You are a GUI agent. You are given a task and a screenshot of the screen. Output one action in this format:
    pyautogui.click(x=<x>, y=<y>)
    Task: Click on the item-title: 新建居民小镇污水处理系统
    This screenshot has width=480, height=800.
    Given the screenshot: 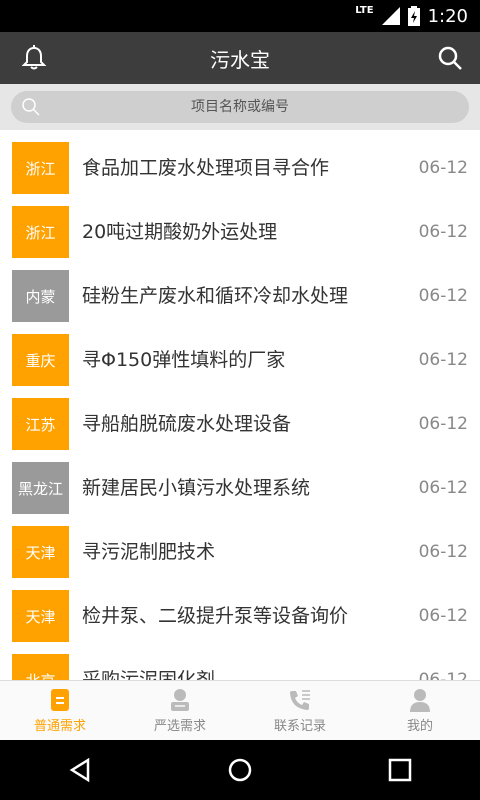 What is the action you would take?
    pyautogui.click(x=196, y=488)
    